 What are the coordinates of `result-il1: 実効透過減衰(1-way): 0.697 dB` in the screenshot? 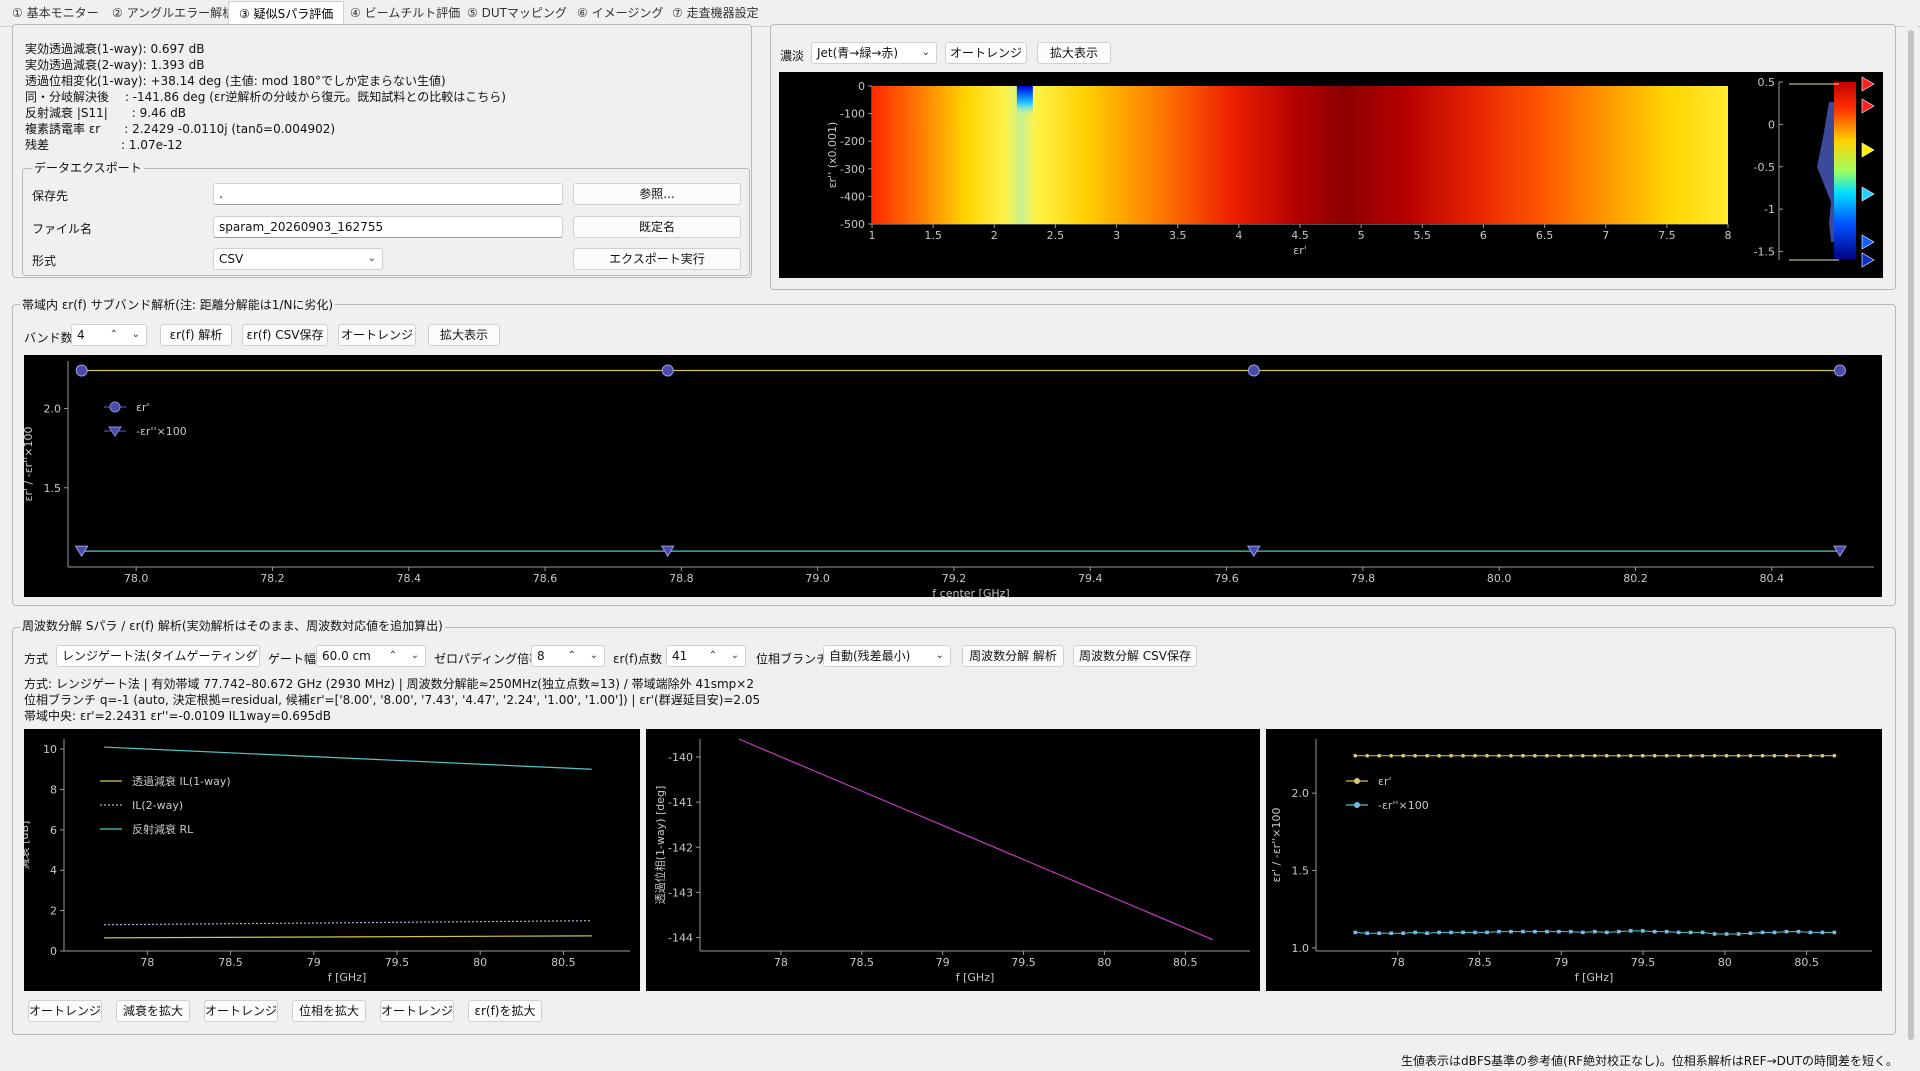 It's located at (115, 49).